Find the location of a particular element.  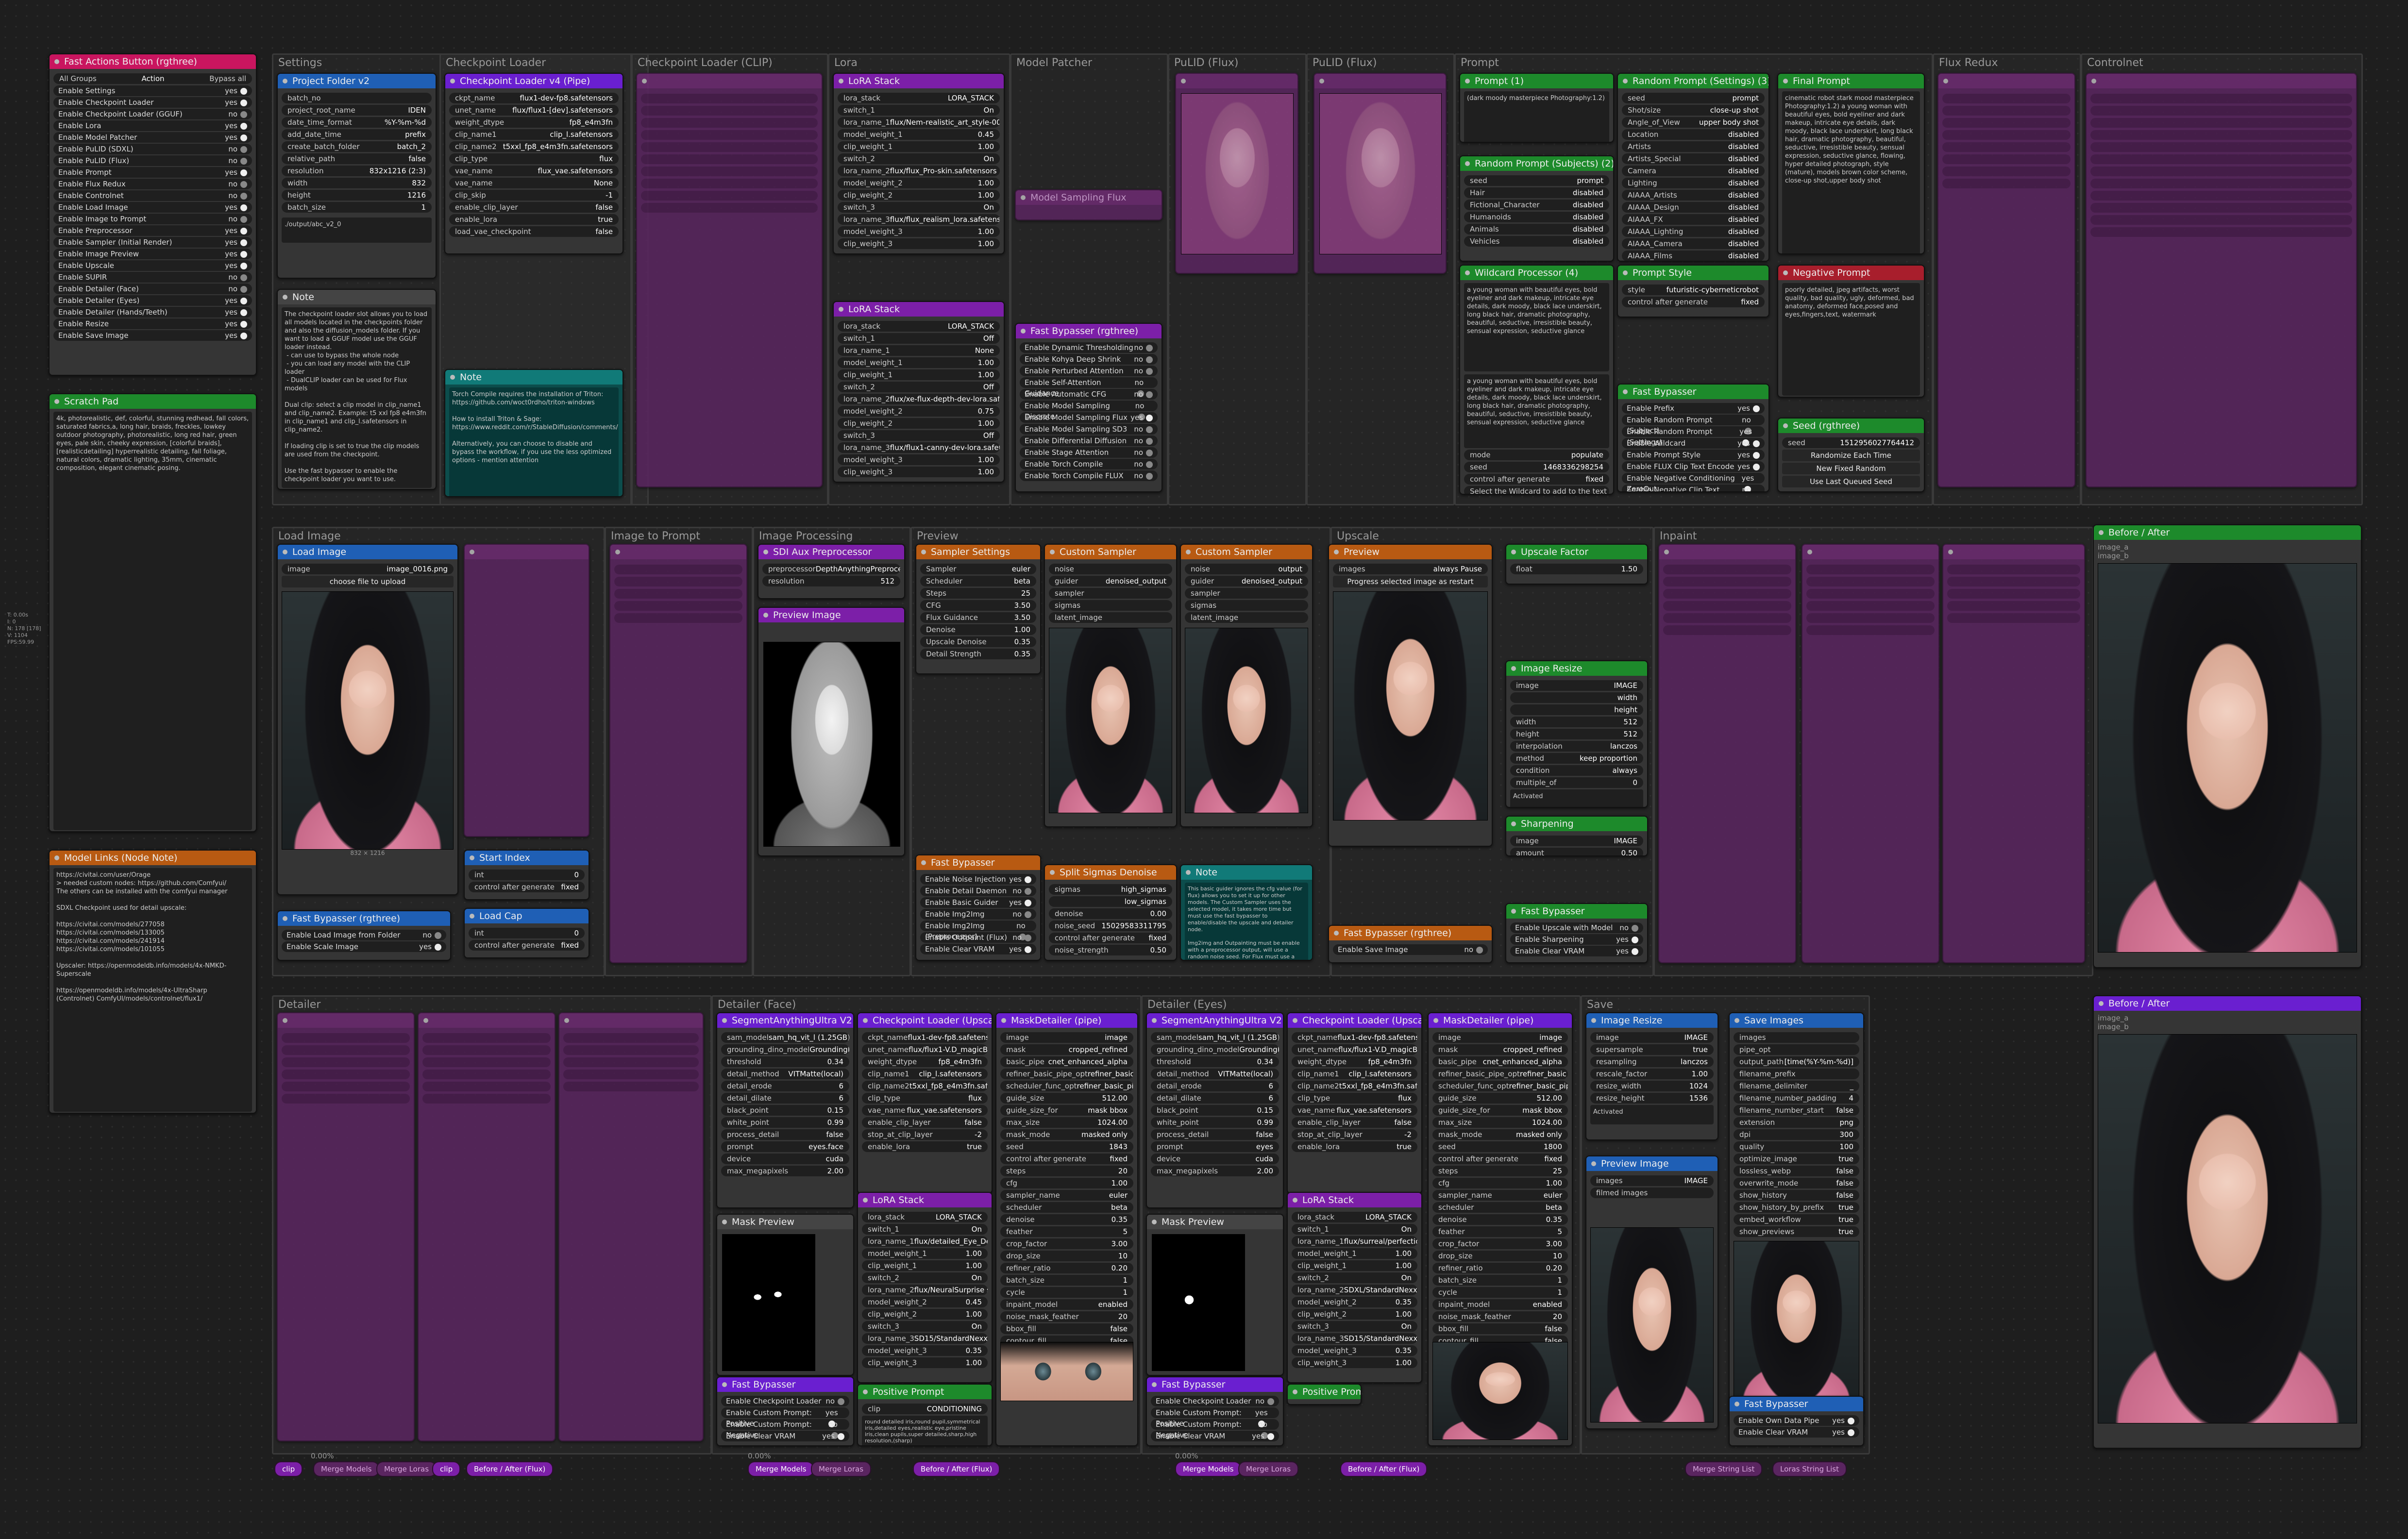

widget-weight-dtype: weight_dtype fp8_e4m3fn is located at coordinates (1354, 1062).